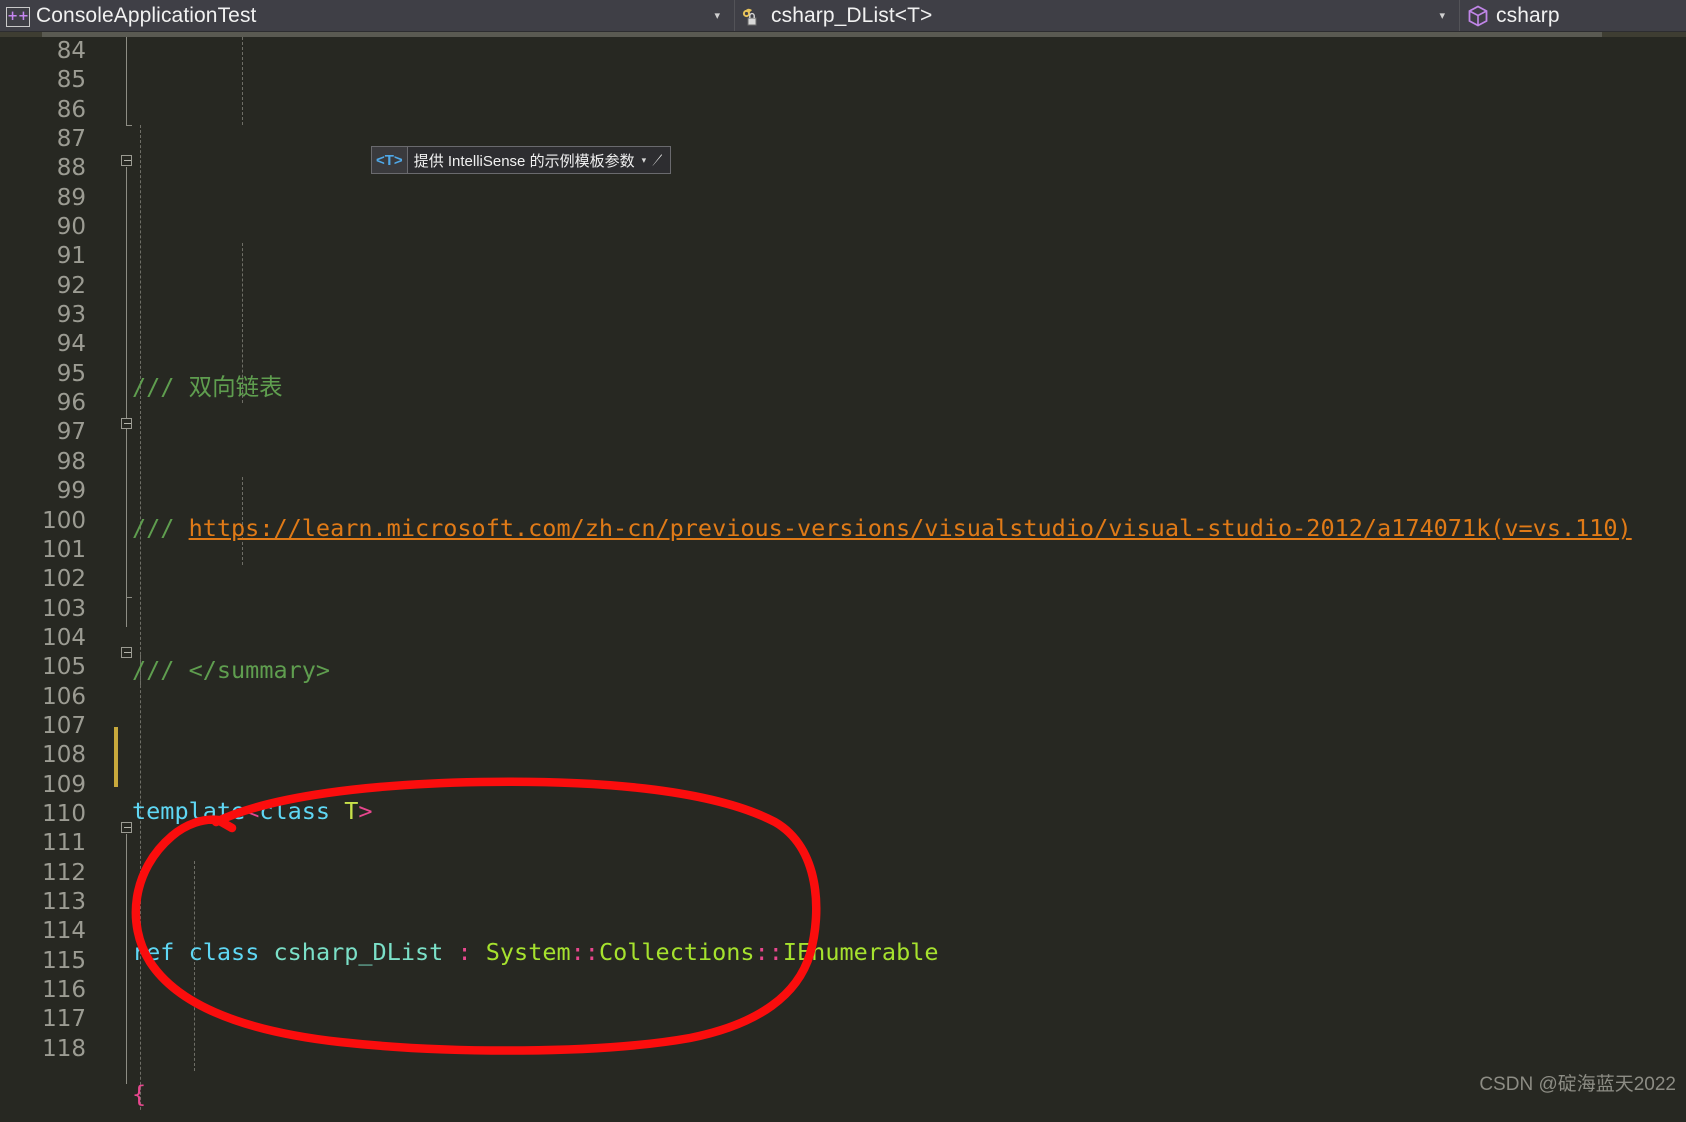  What do you see at coordinates (71, 491) in the screenshot?
I see `line-number: 99` at bounding box center [71, 491].